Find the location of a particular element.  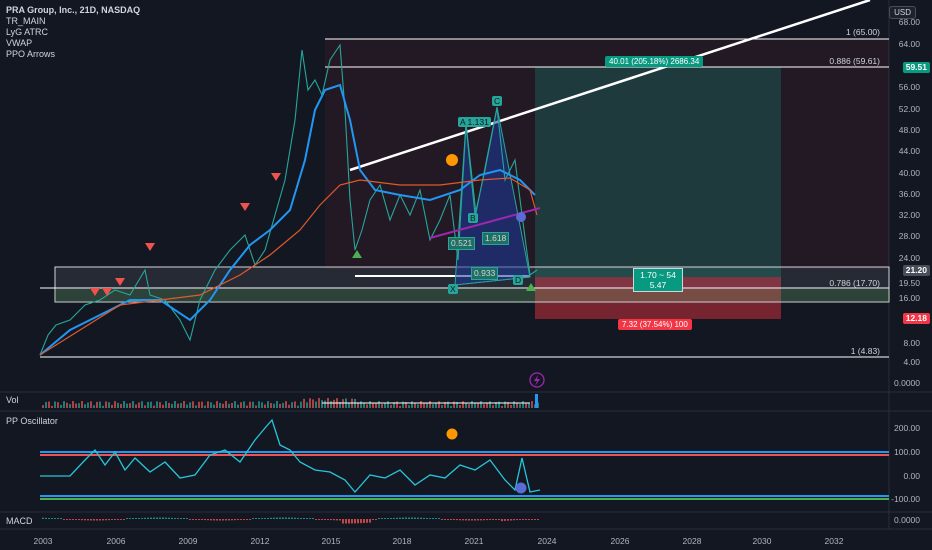

symbol-title: PRA Group, Inc., 21D, NASDAQ is located at coordinates (73, 10).